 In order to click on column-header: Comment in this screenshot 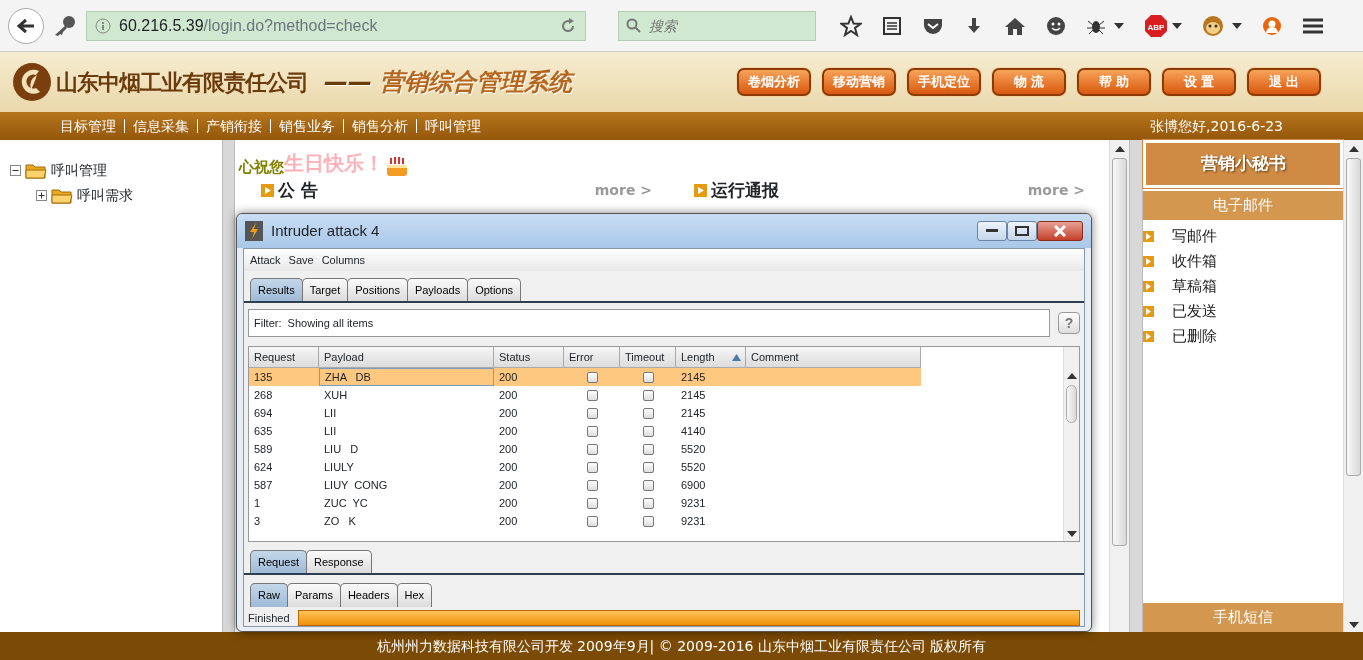, I will do `click(833, 358)`.